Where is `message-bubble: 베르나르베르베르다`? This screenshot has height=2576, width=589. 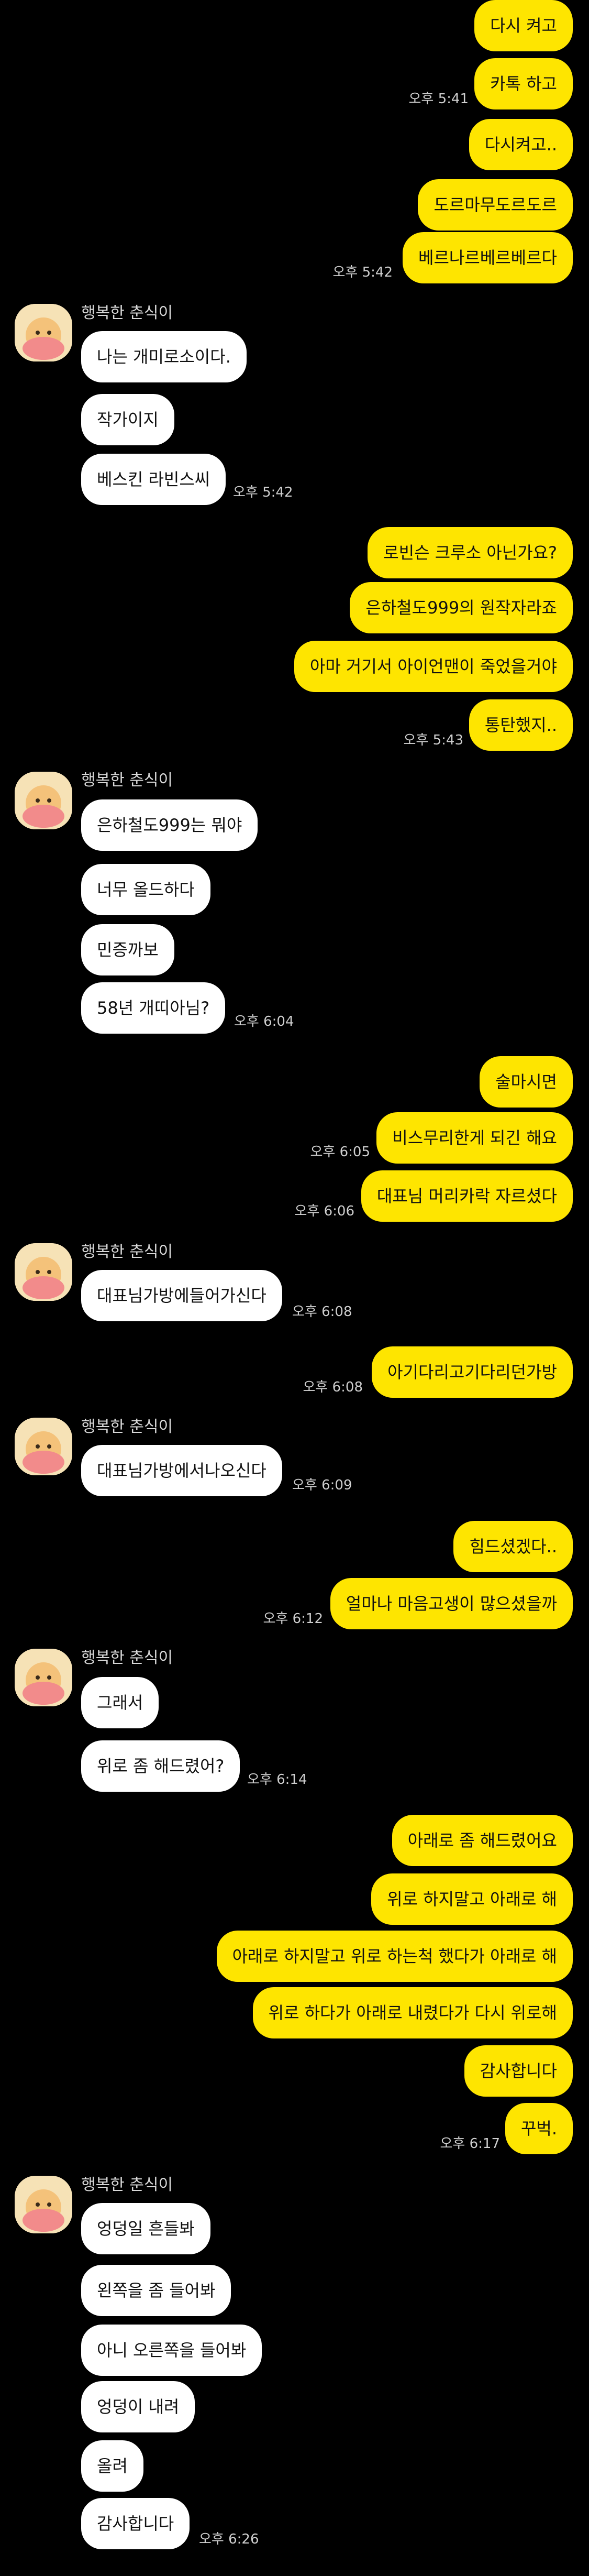 message-bubble: 베르나르베르베르다 is located at coordinates (488, 257).